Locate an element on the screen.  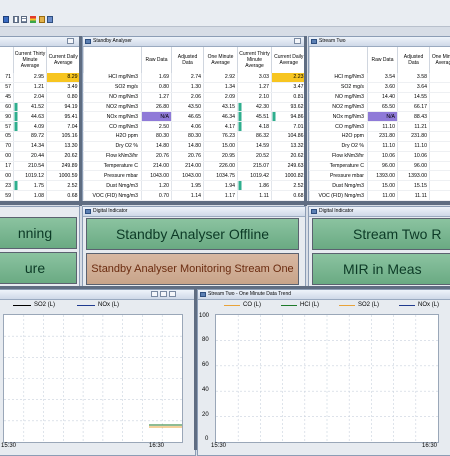
table-cell: CO mg/Nm3 is located at coordinates (113, 127).